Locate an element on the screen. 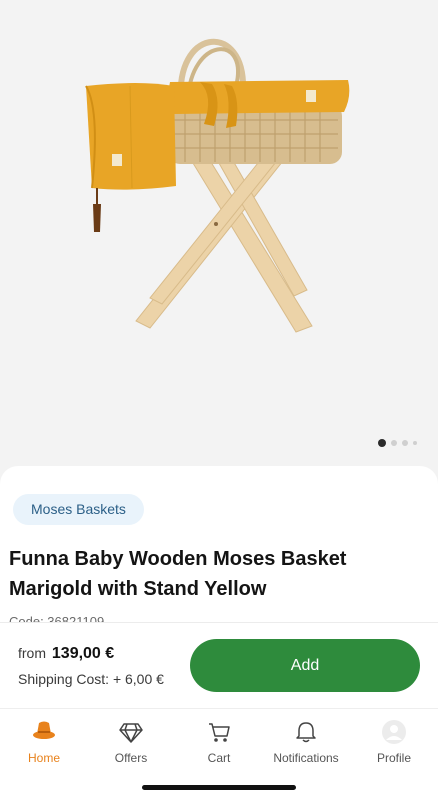 The height and width of the screenshot is (800, 438). tab-label: Offers is located at coordinates (131, 758).